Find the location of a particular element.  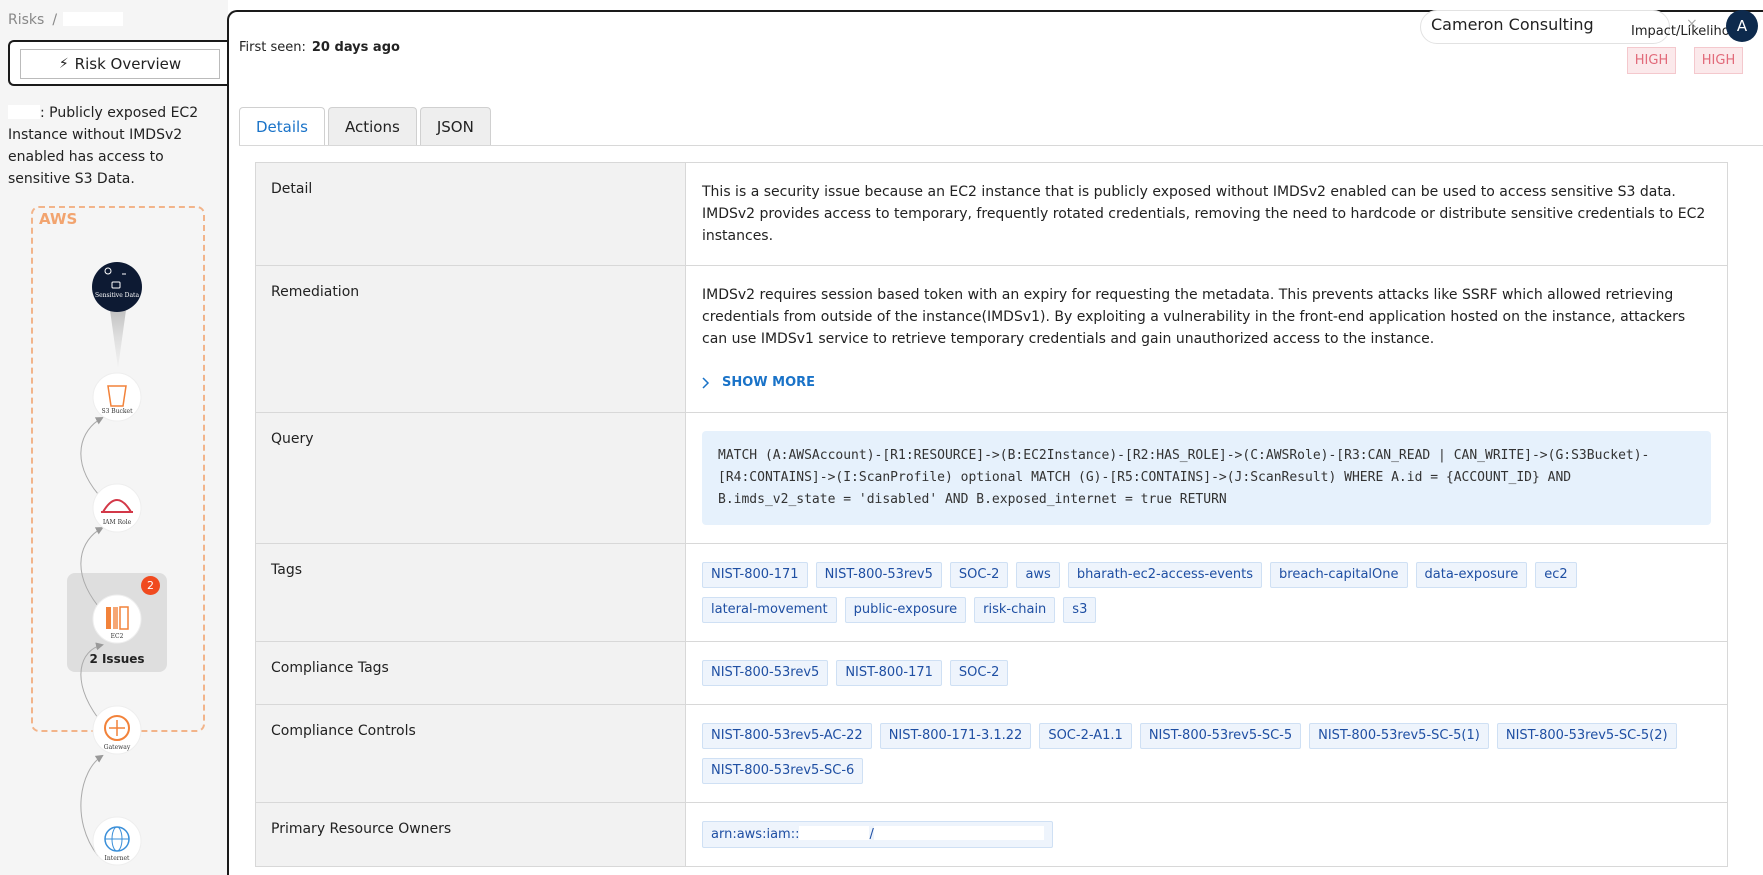

first-seen-label: First seen: is located at coordinates (272, 47).